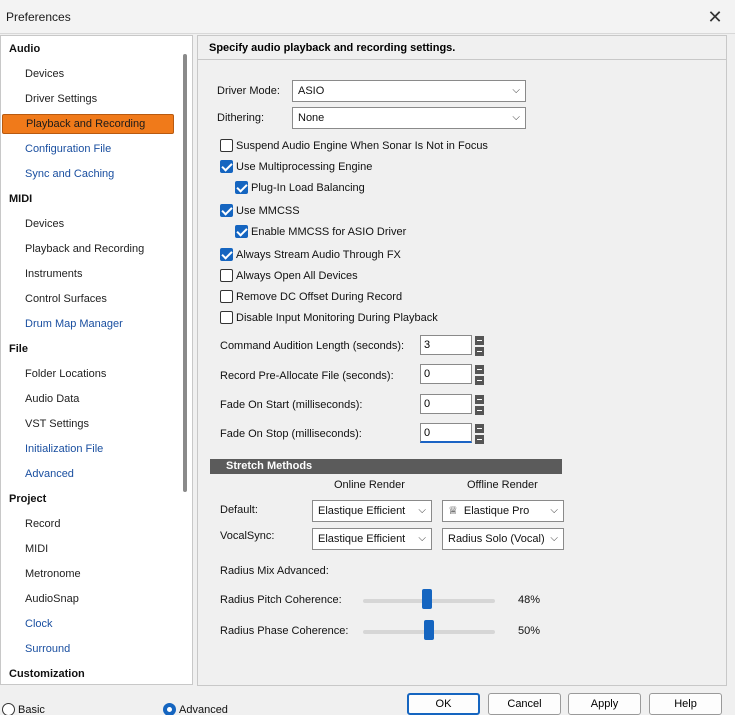 This screenshot has height=715, width=735. What do you see at coordinates (329, 232) in the screenshot?
I see `enable-mmcss-asio-label: Enable MMCSS for ASIO Driver` at bounding box center [329, 232].